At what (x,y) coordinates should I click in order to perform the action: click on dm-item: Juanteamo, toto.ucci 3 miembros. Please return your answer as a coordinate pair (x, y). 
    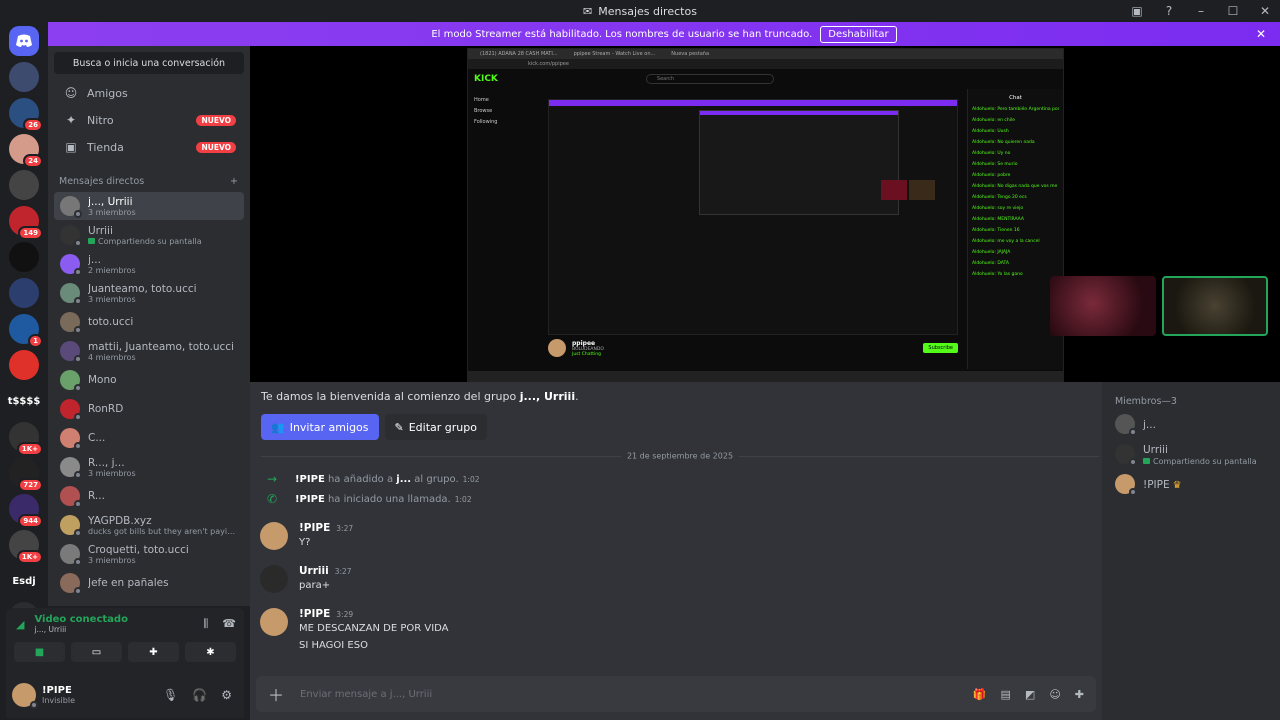
    Looking at the image, I should click on (149, 293).